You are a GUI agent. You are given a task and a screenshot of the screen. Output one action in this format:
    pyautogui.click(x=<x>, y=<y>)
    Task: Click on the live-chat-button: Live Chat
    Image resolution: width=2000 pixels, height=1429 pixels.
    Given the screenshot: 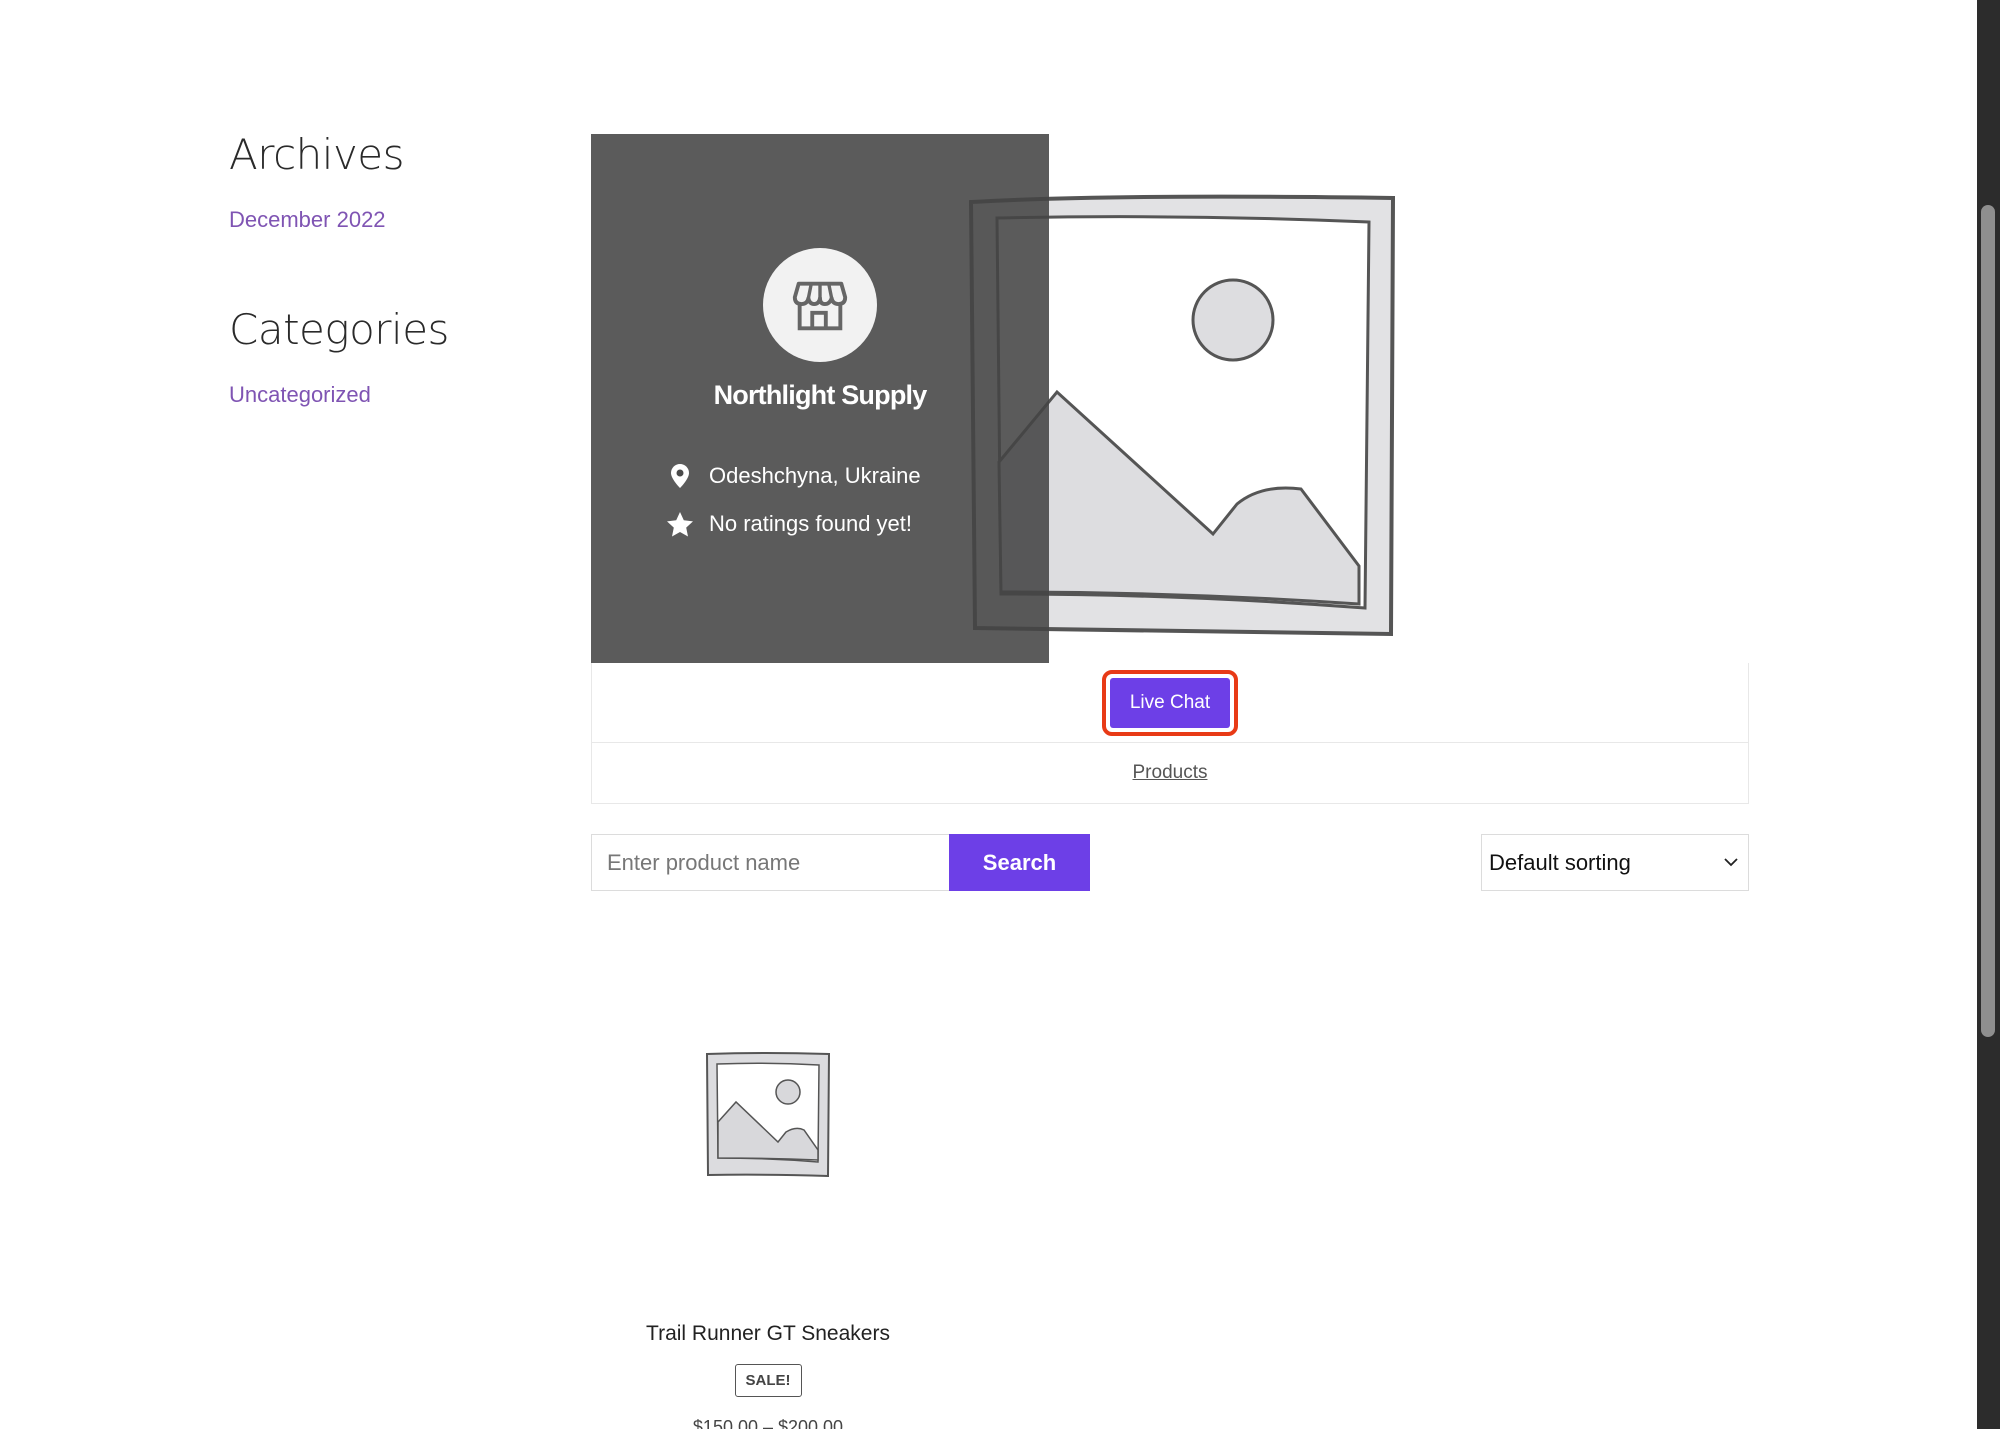 What is the action you would take?
    pyautogui.click(x=1170, y=702)
    